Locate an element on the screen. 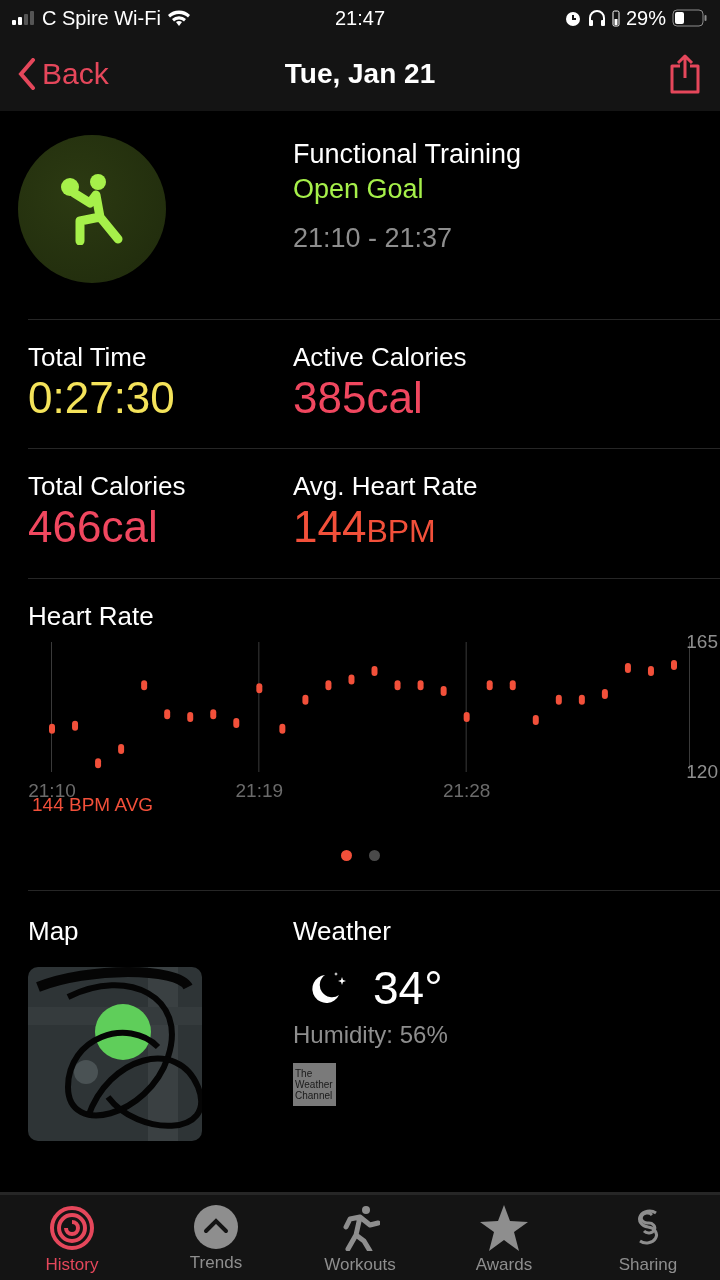 The width and height of the screenshot is (720, 1280). carrier-name: C Spire Wi-Fi is located at coordinates (101, 18).